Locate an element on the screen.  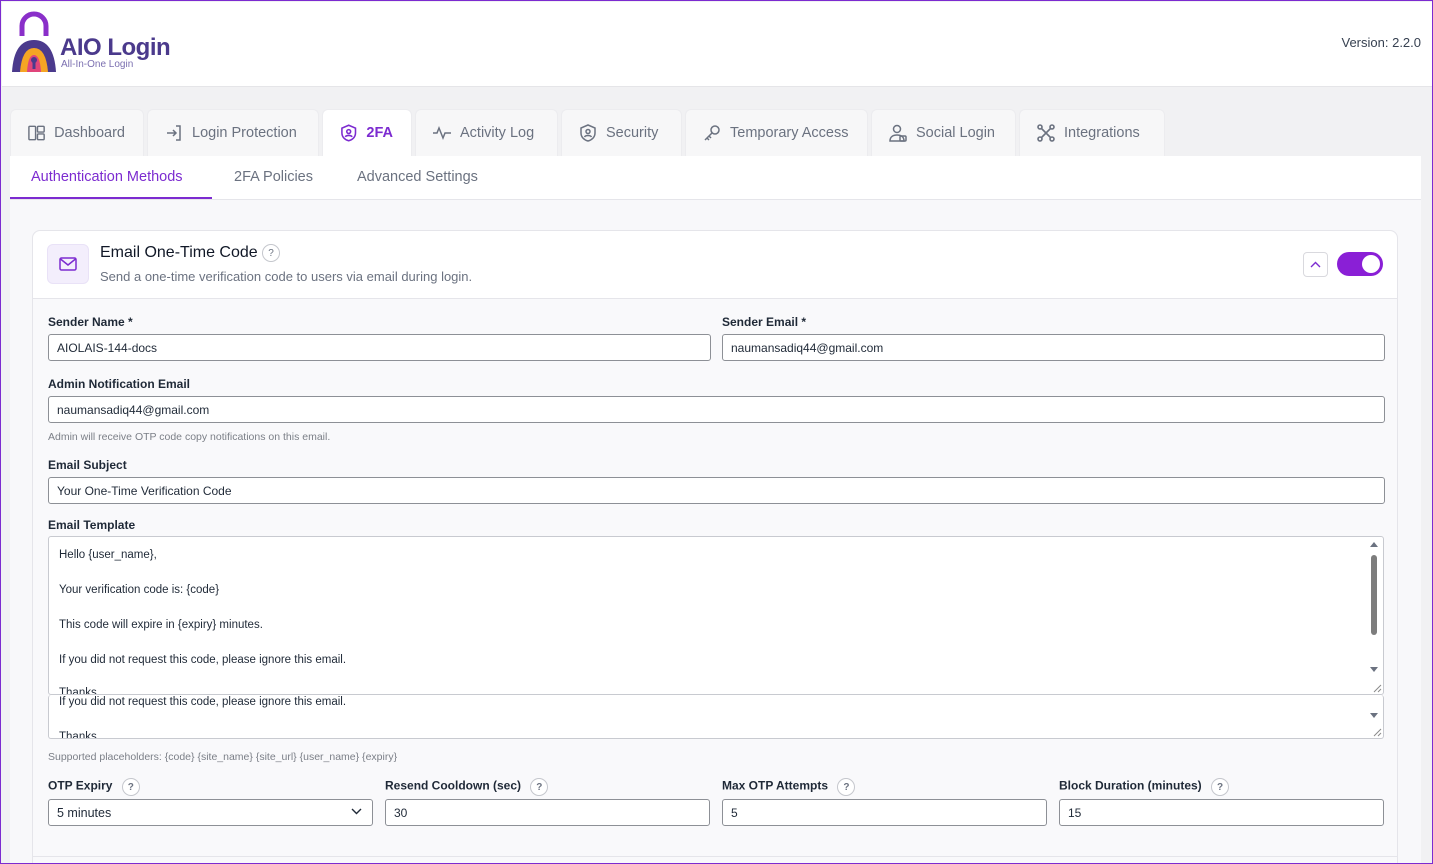
login-icon is located at coordinates (174, 133).